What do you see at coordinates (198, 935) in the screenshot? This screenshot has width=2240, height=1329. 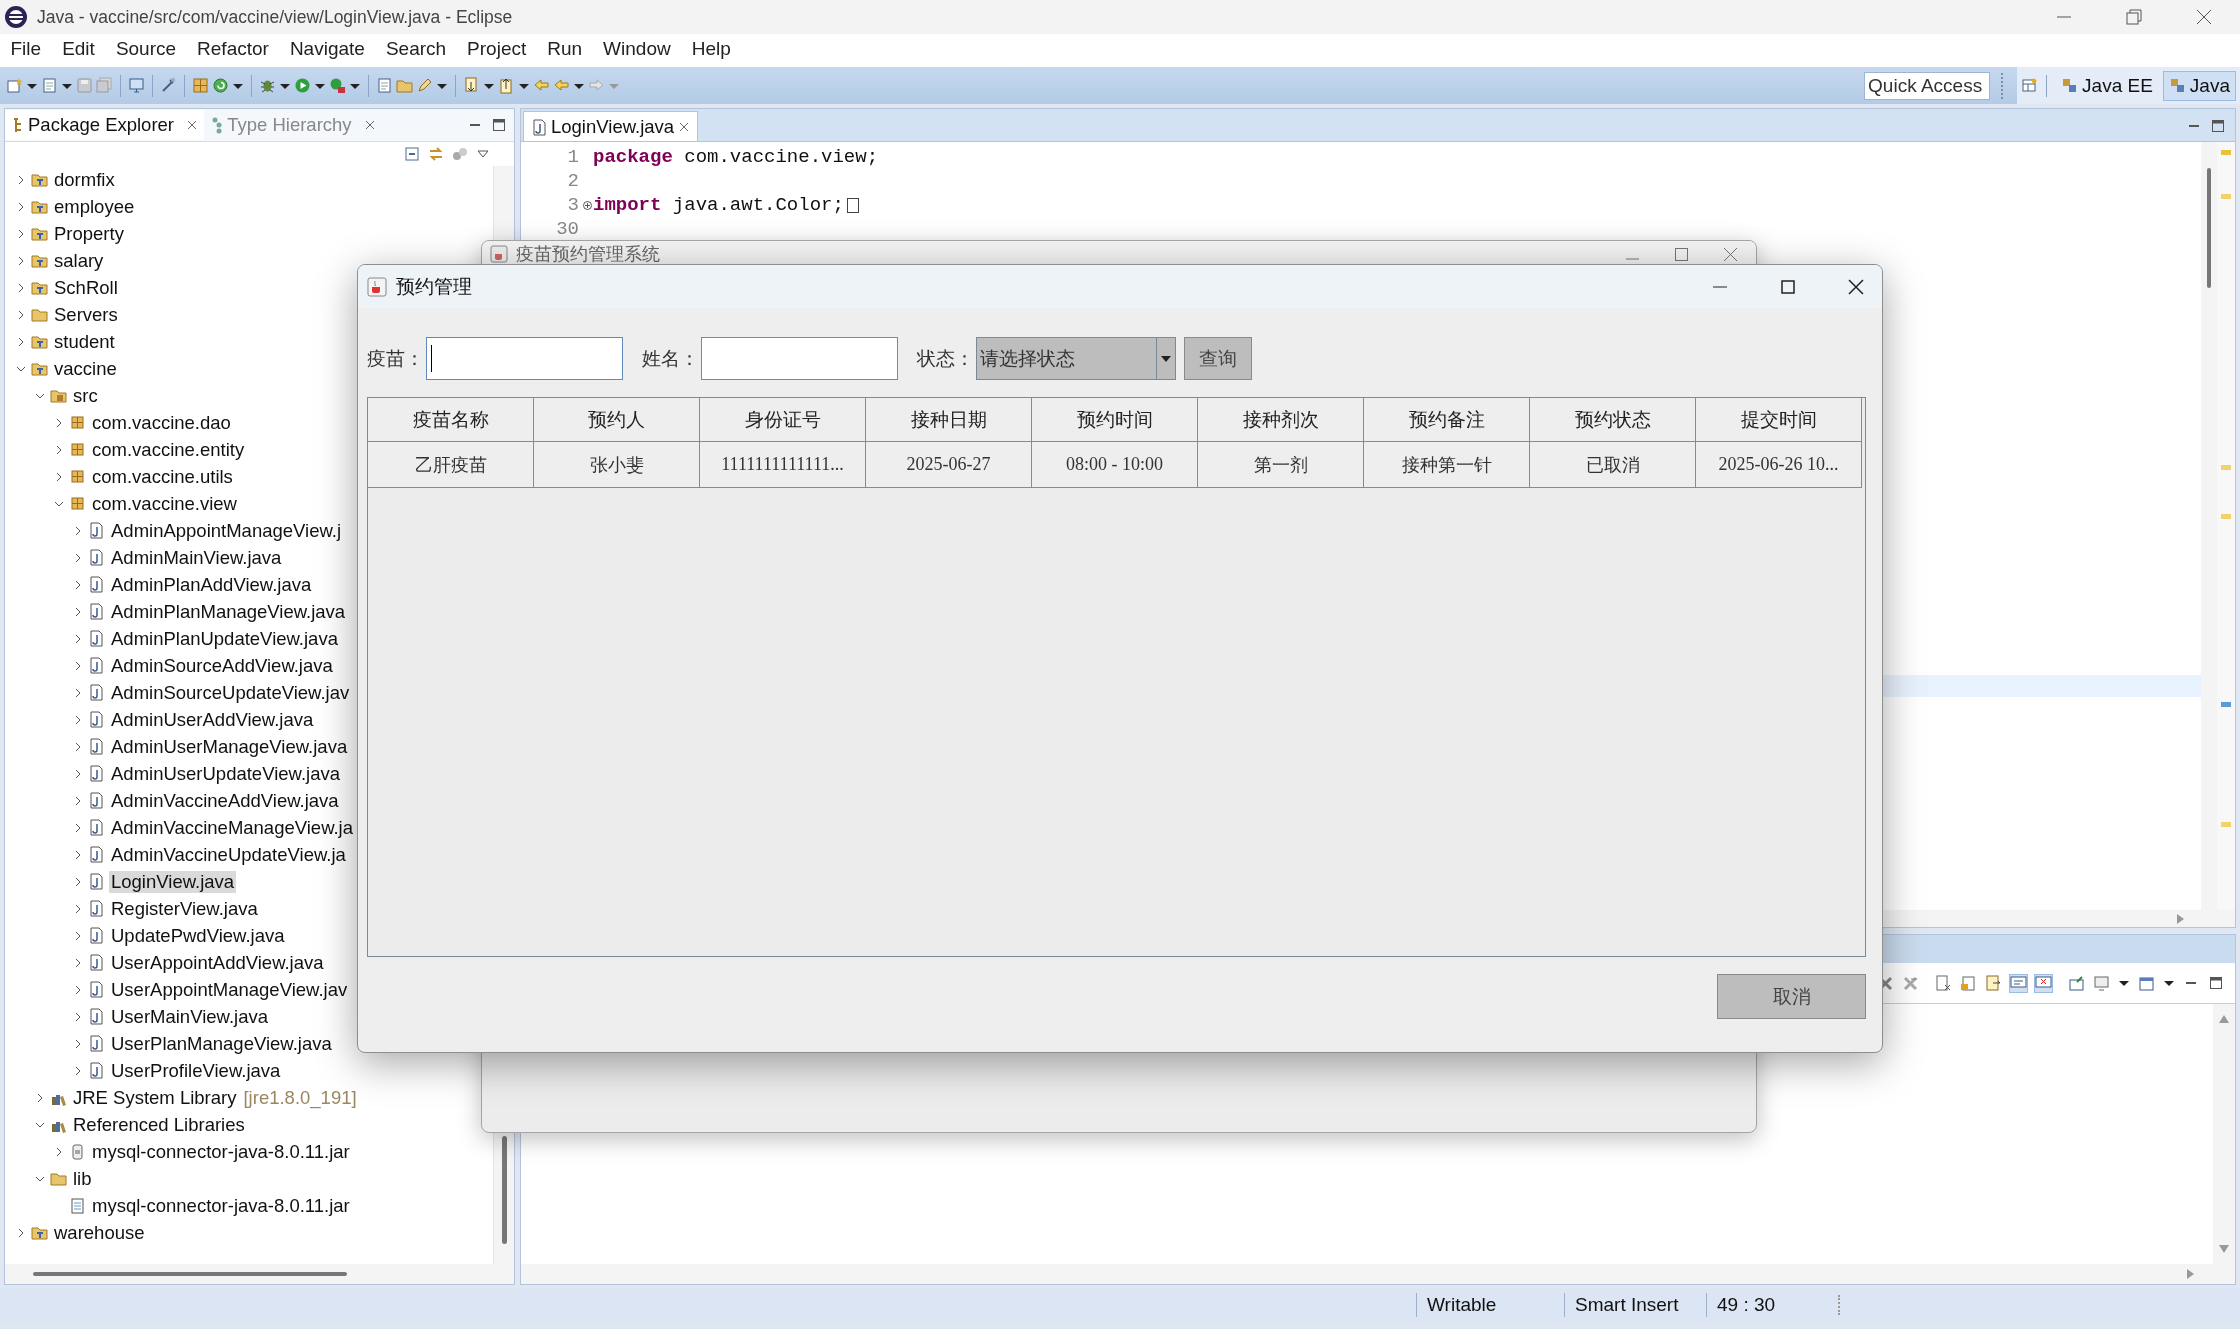 I see `tree-item: UpdatePwdView.java` at bounding box center [198, 935].